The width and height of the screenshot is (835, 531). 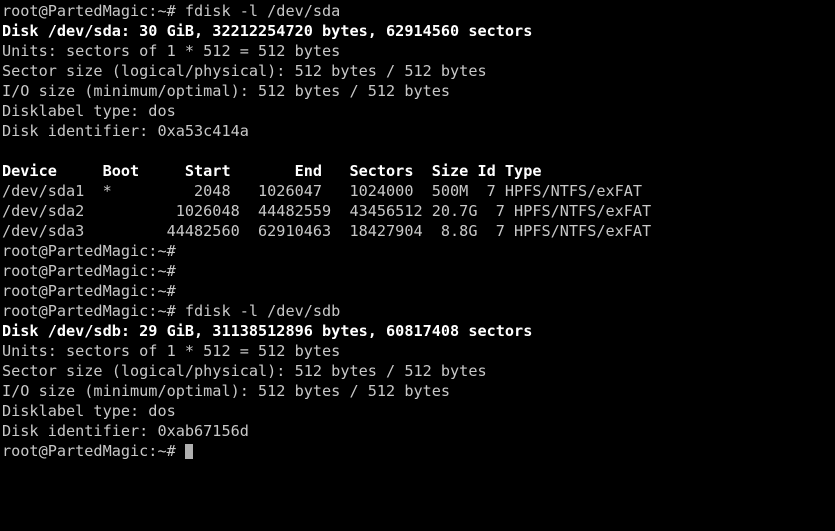 I want to click on shell-prompt: root@PartedMagic:~#, so click(x=93, y=451).